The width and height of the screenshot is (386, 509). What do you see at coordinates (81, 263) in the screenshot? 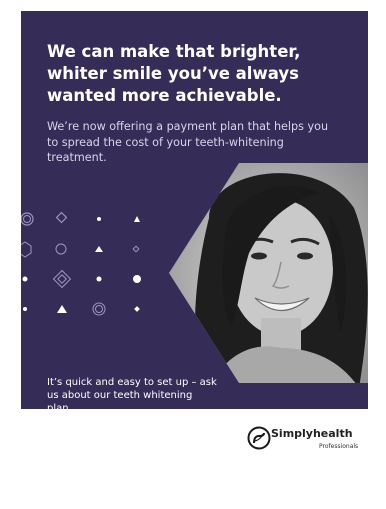
I see `decorative-shapes` at bounding box center [81, 263].